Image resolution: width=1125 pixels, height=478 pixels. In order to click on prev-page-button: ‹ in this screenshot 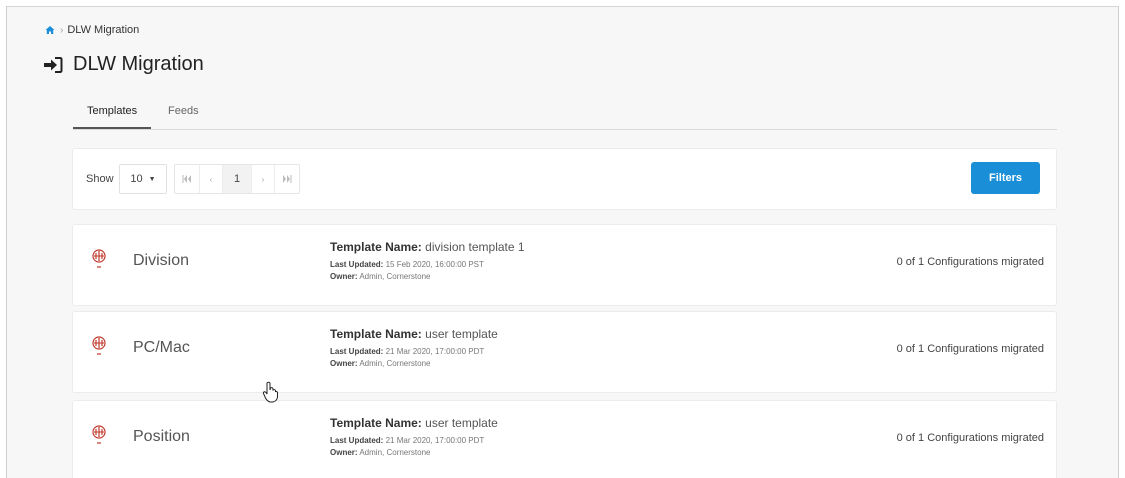, I will do `click(211, 179)`.